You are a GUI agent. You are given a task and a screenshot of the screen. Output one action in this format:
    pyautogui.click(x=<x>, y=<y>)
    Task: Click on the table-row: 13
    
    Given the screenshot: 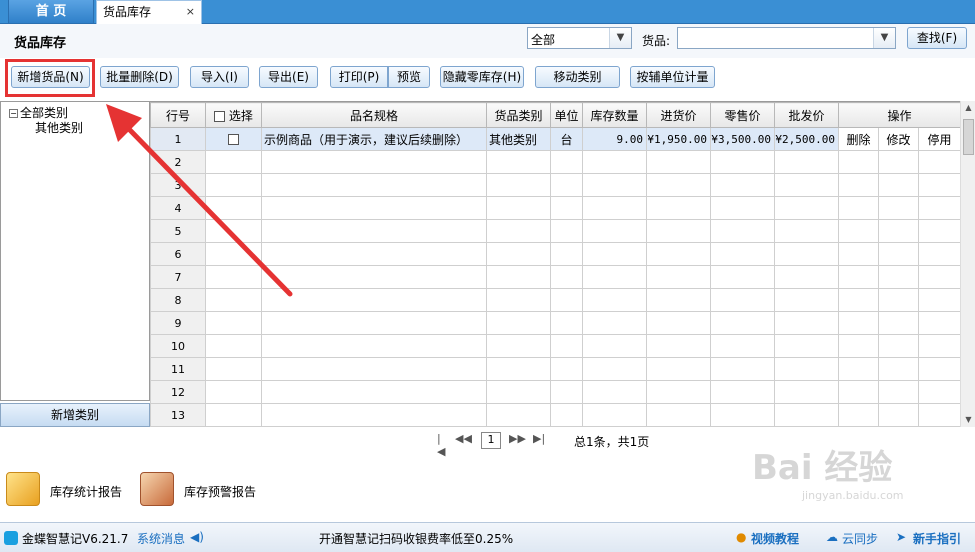 What is the action you would take?
    pyautogui.click(x=555, y=415)
    